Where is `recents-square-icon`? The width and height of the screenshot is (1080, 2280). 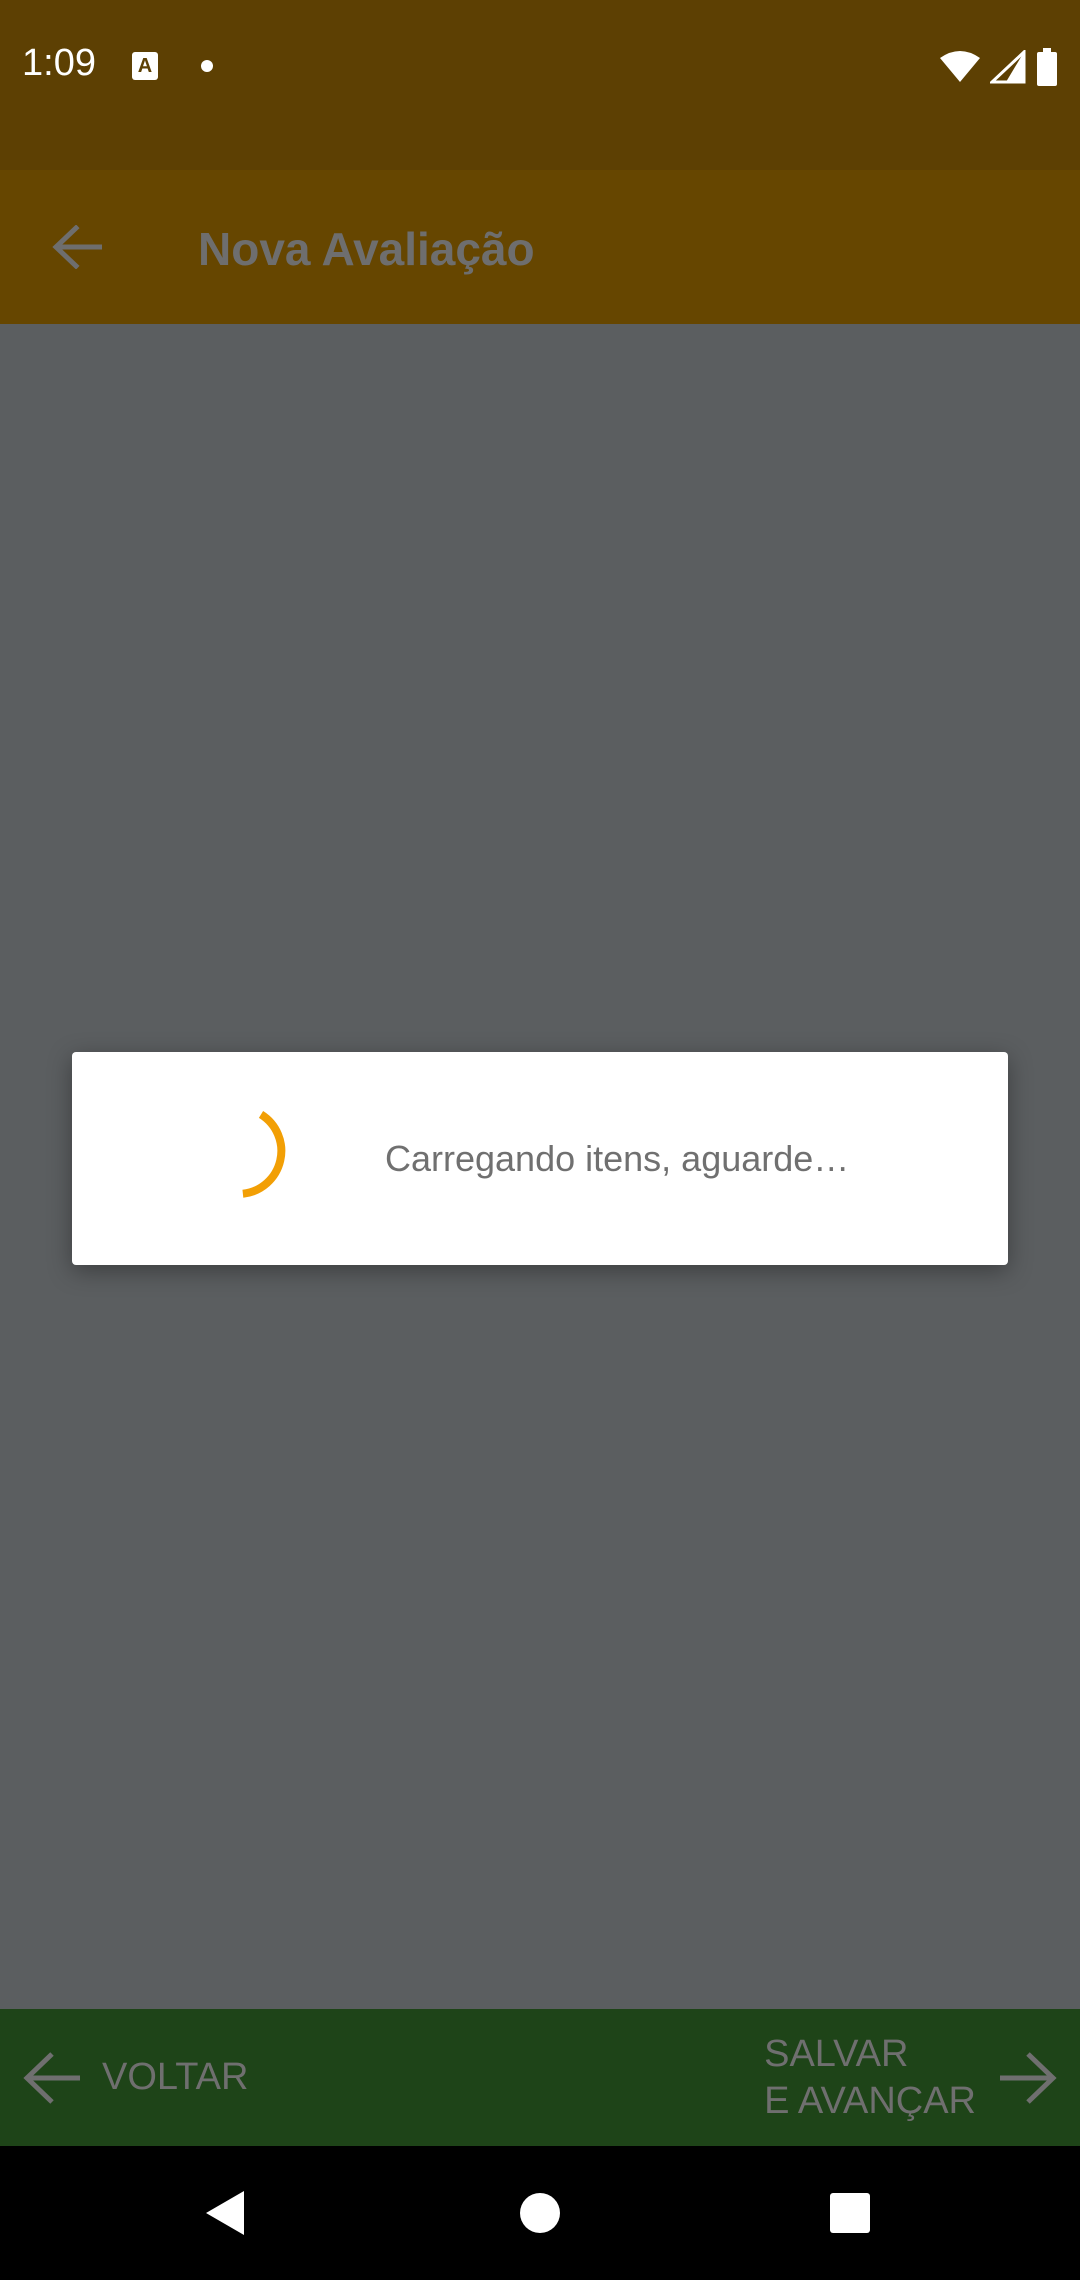
recents-square-icon is located at coordinates (850, 2213).